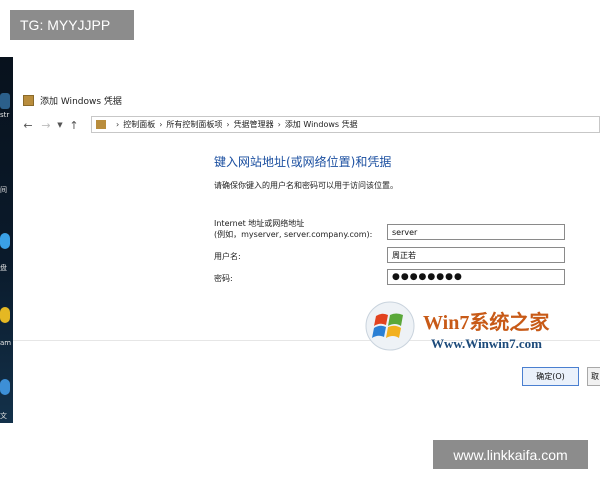 This screenshot has width=600, height=480. Describe the element at coordinates (101, 124) in the screenshot. I see `folder-icon` at that location.